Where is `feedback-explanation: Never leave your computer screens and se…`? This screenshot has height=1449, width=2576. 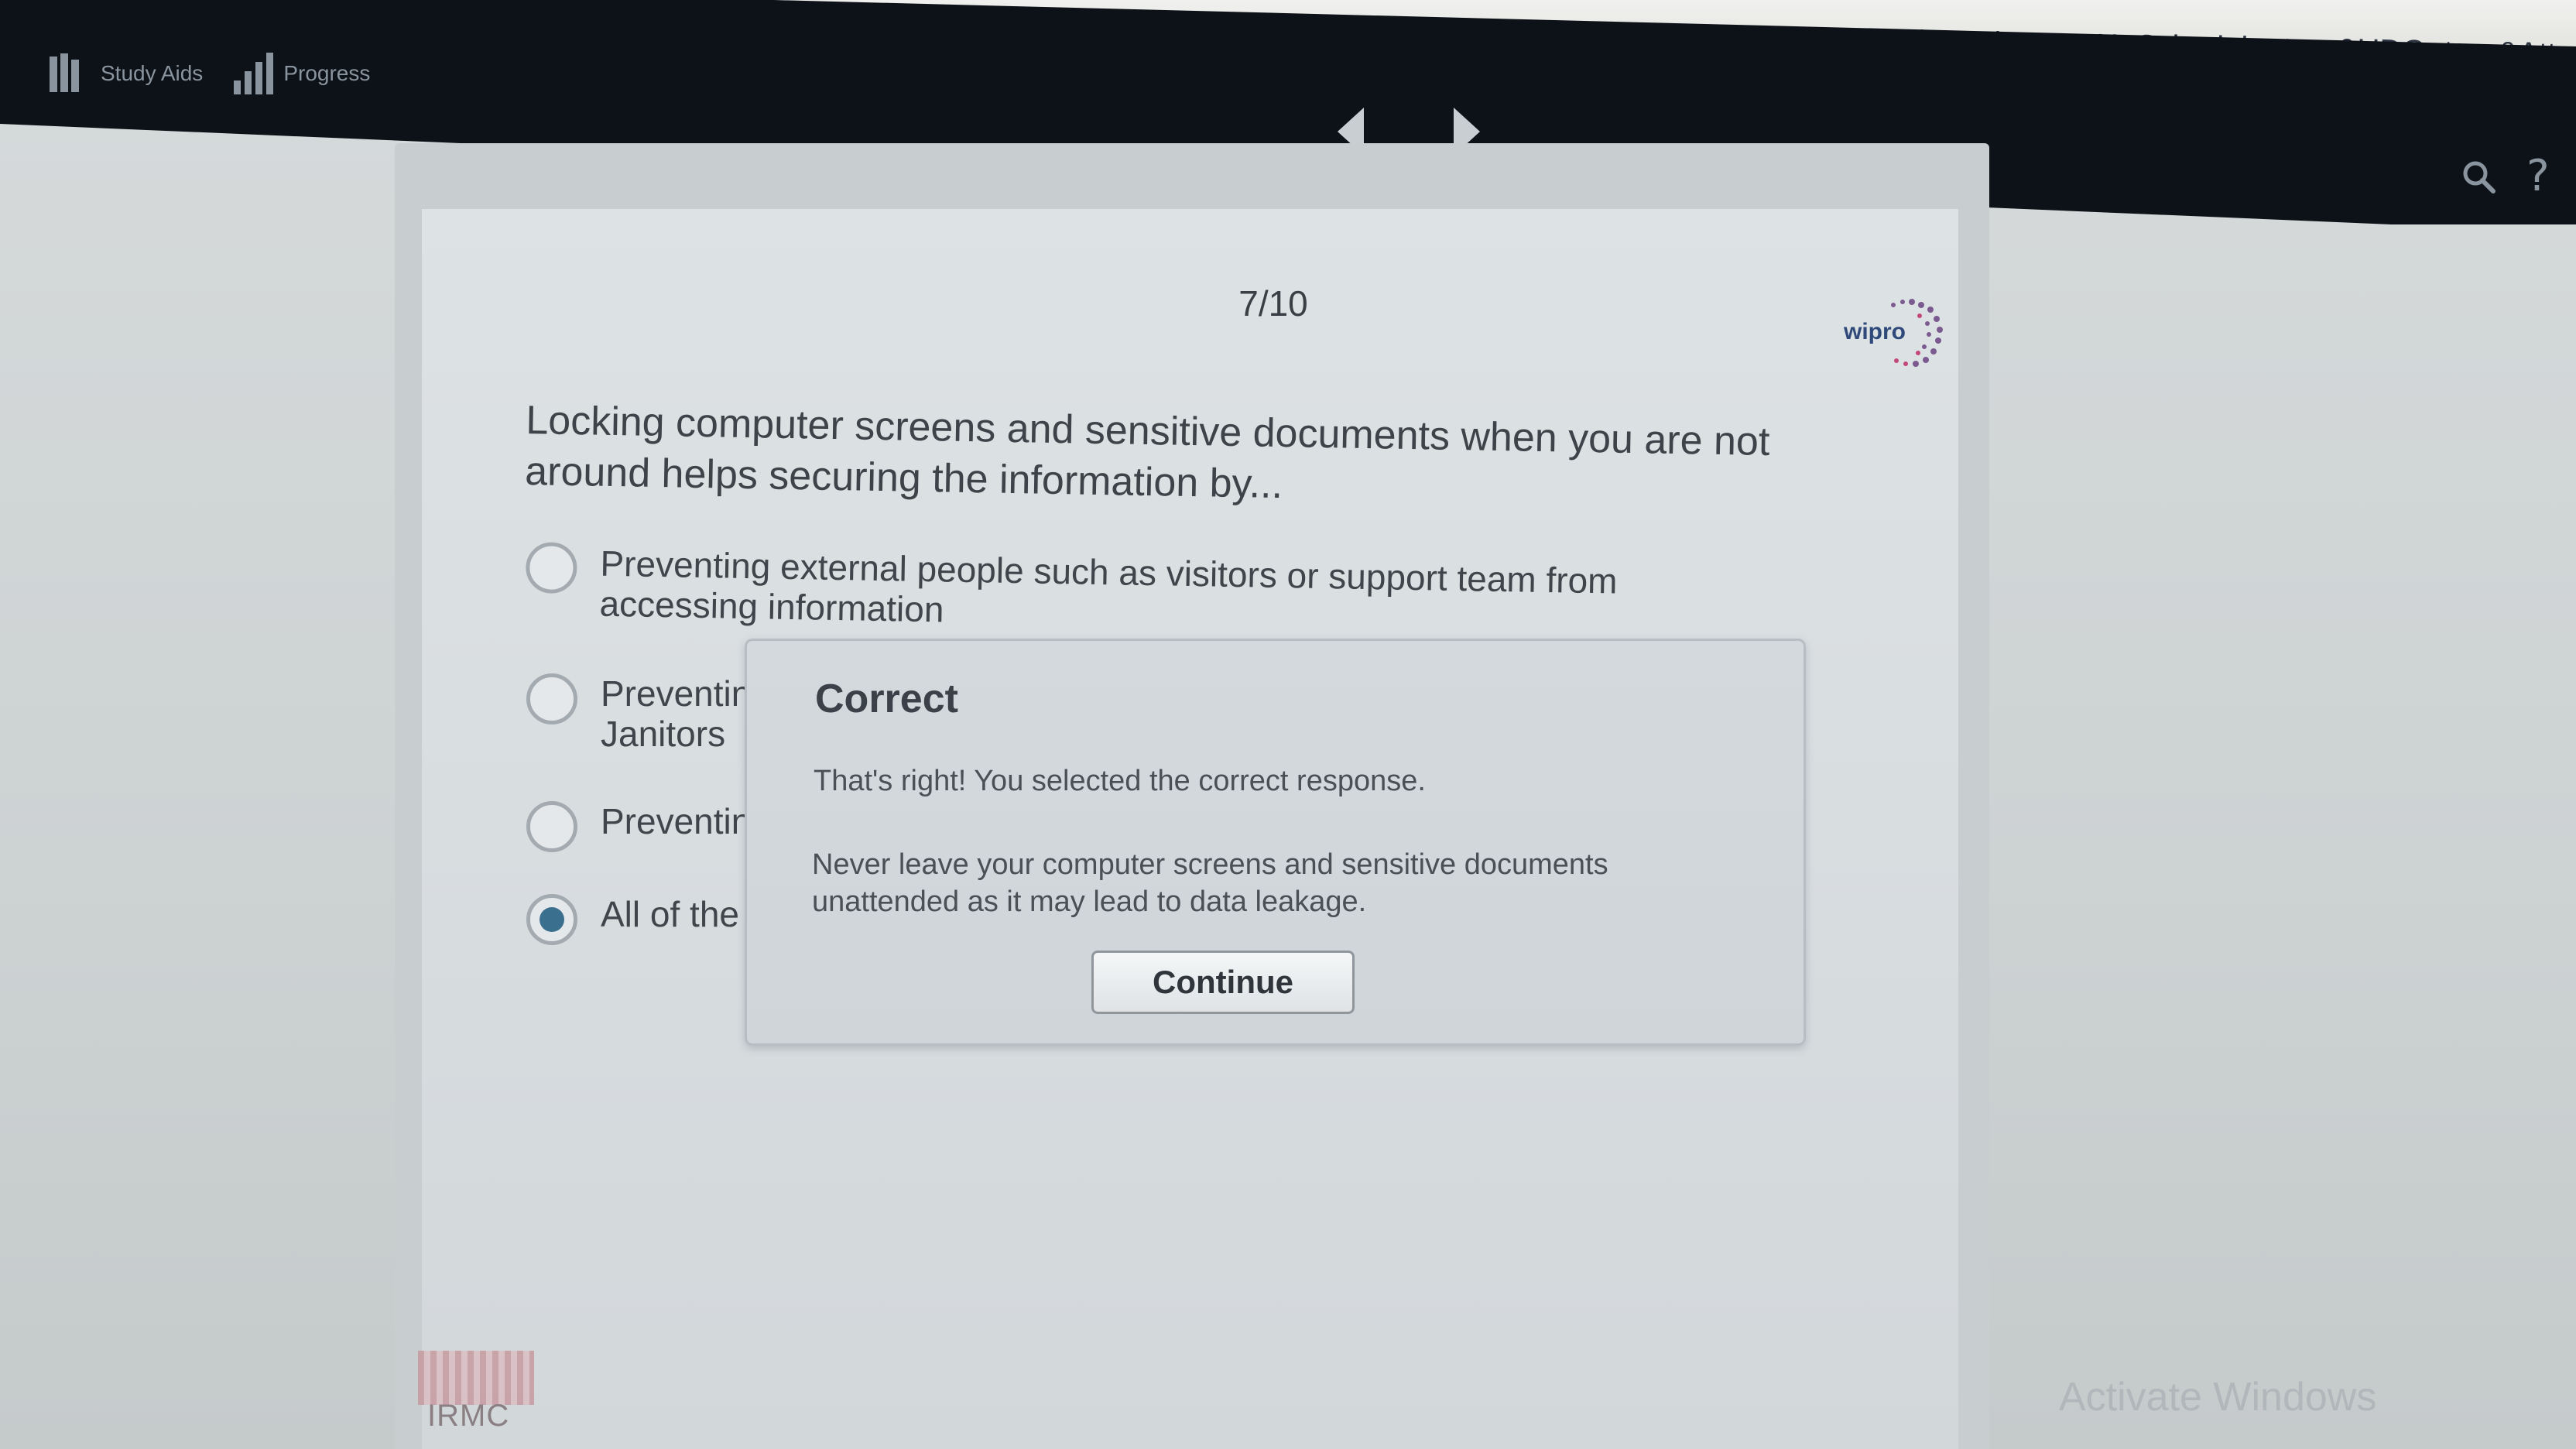 feedback-explanation: Never leave your computer screens and se… is located at coordinates (1210, 883).